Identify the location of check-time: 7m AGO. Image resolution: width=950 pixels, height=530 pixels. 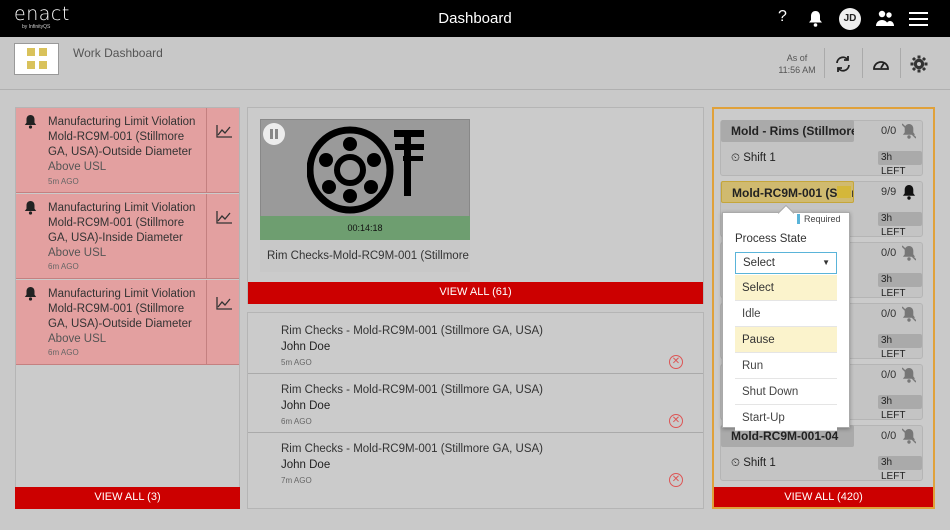
(296, 480).